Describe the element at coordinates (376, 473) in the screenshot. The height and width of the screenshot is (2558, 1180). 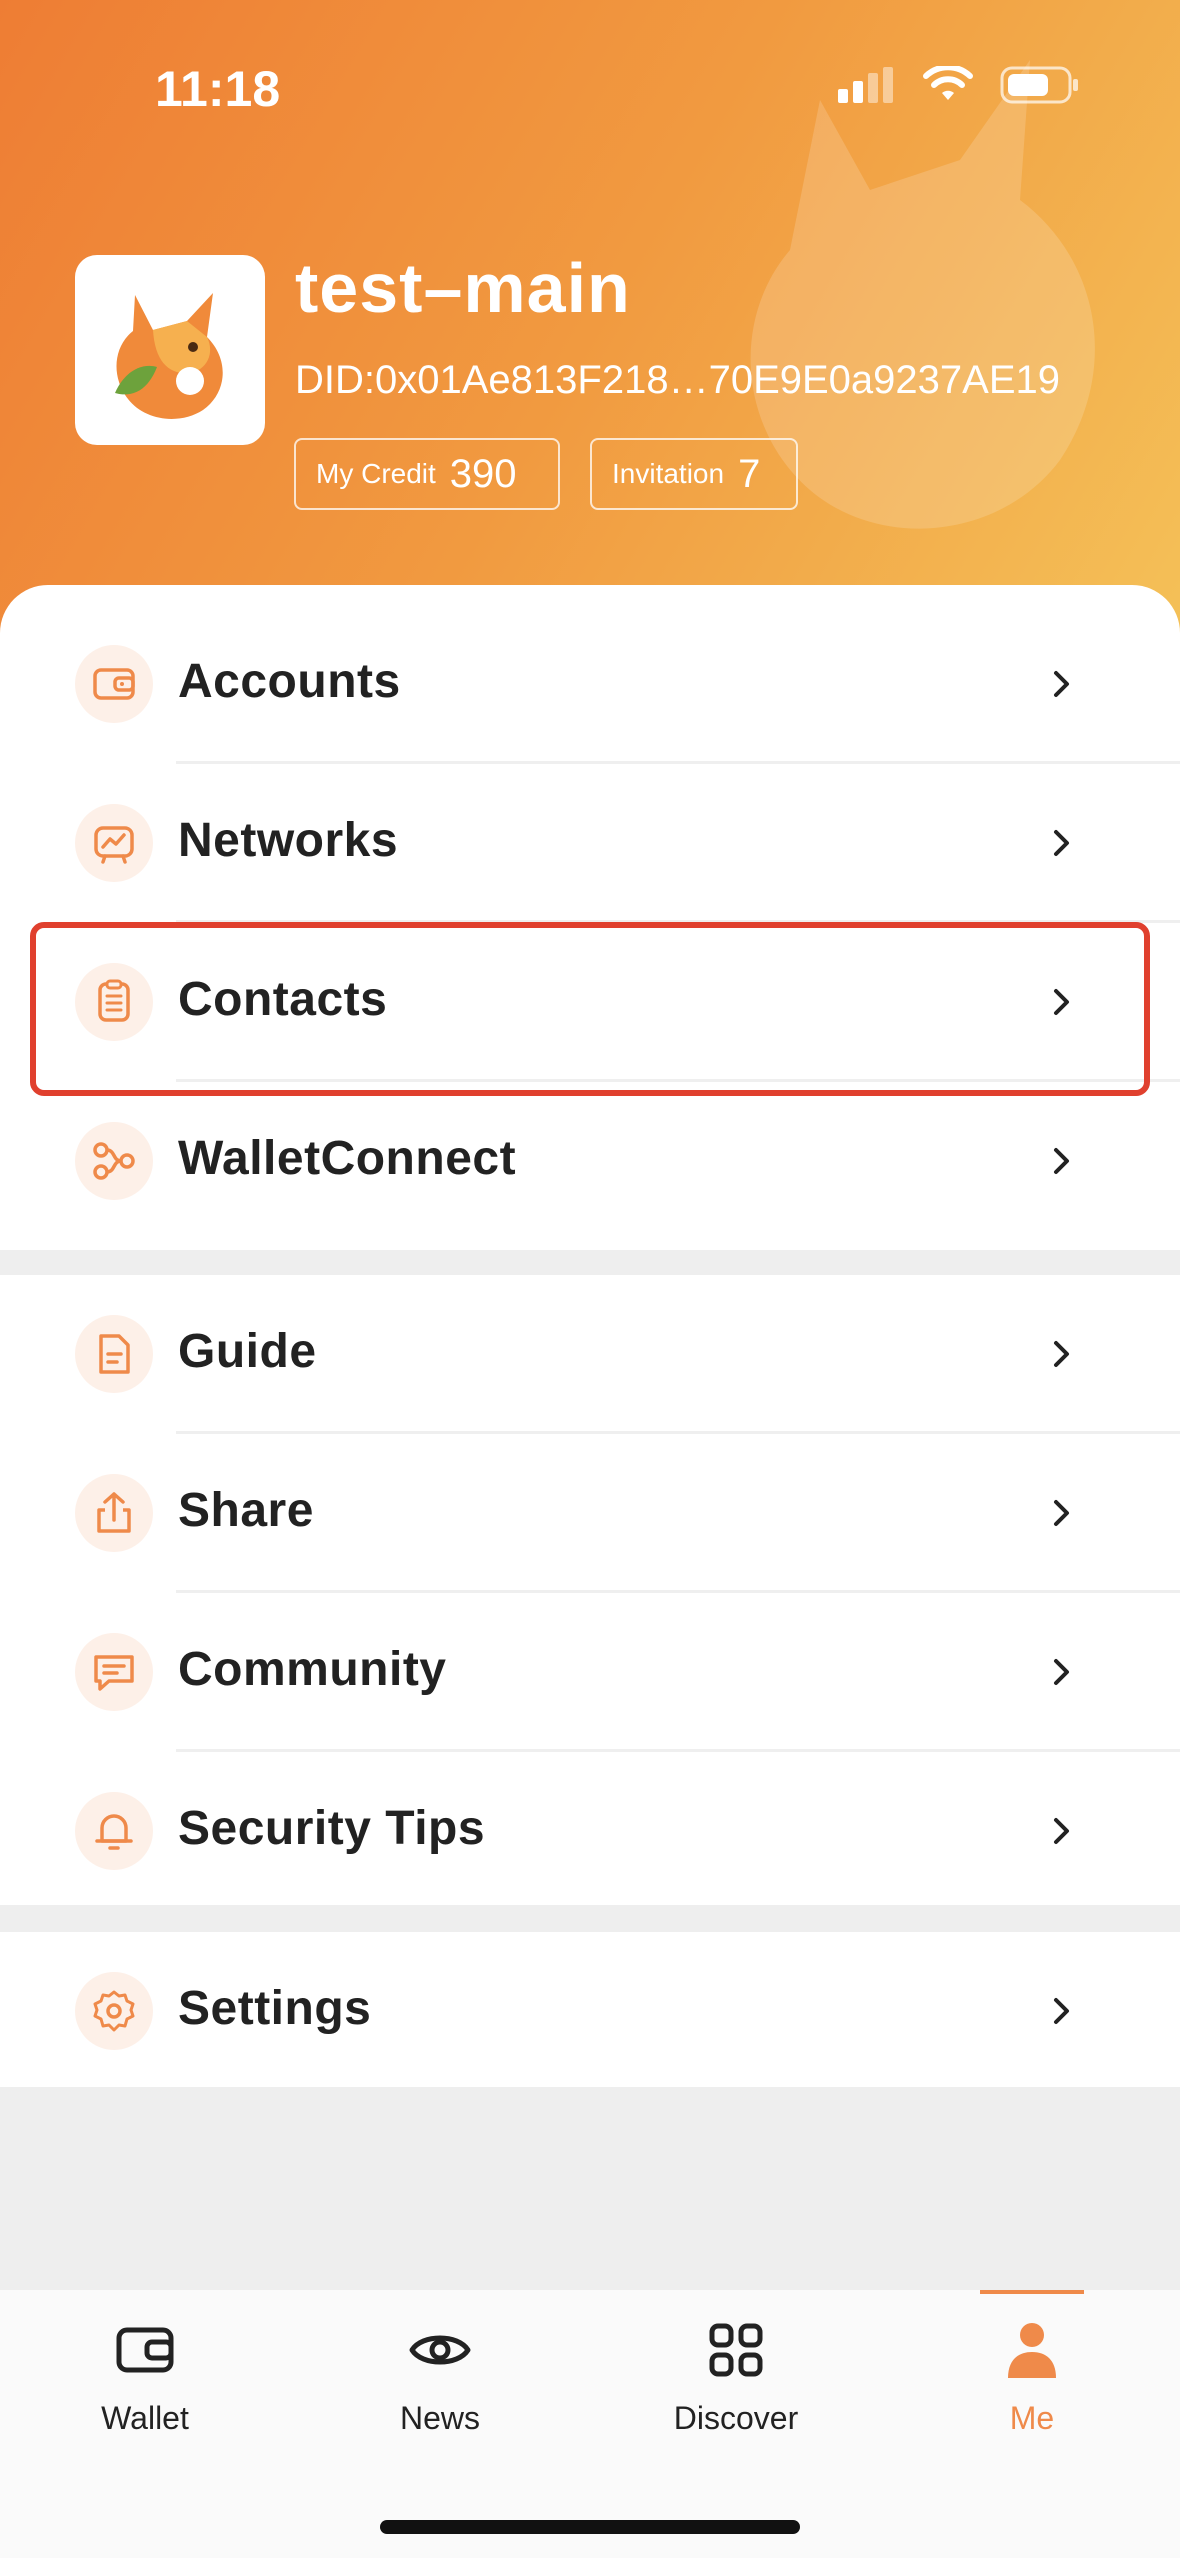
I see `credit-label: My Credit` at that location.